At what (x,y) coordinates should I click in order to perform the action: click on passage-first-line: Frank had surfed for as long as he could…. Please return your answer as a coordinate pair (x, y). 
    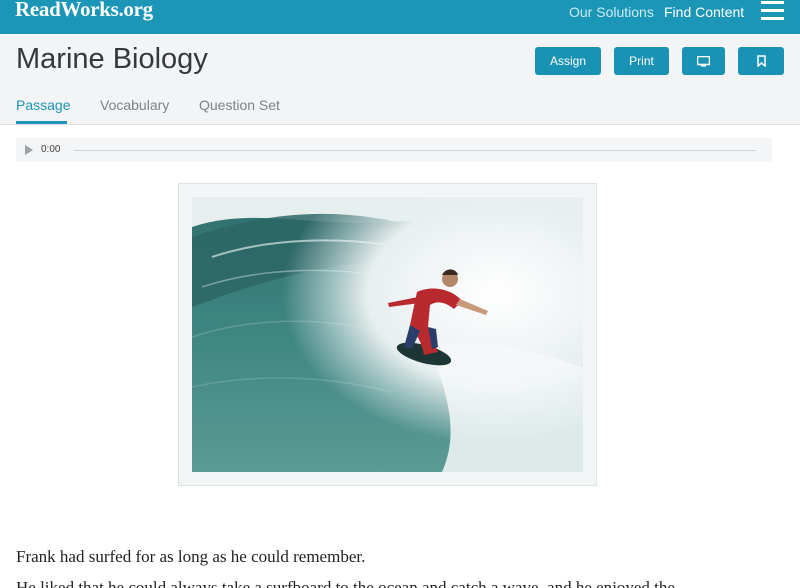
    Looking at the image, I should click on (191, 556).